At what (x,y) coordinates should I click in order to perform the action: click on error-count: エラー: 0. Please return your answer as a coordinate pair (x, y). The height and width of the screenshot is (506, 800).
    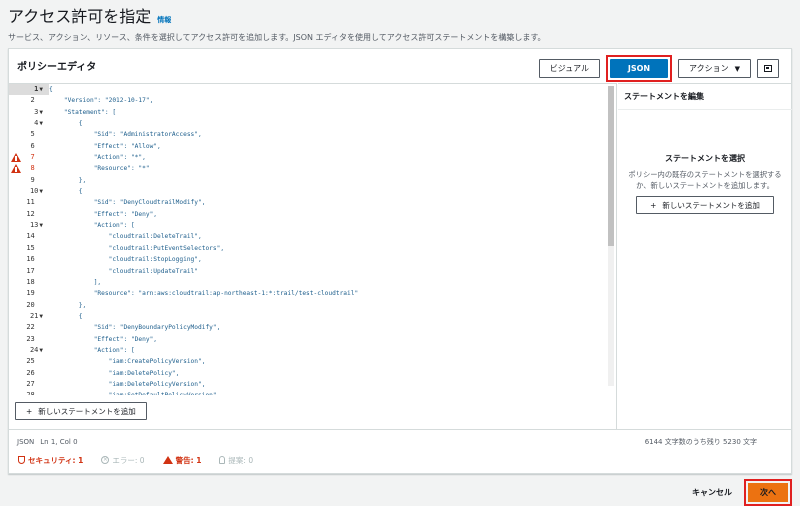
    Looking at the image, I should click on (128, 460).